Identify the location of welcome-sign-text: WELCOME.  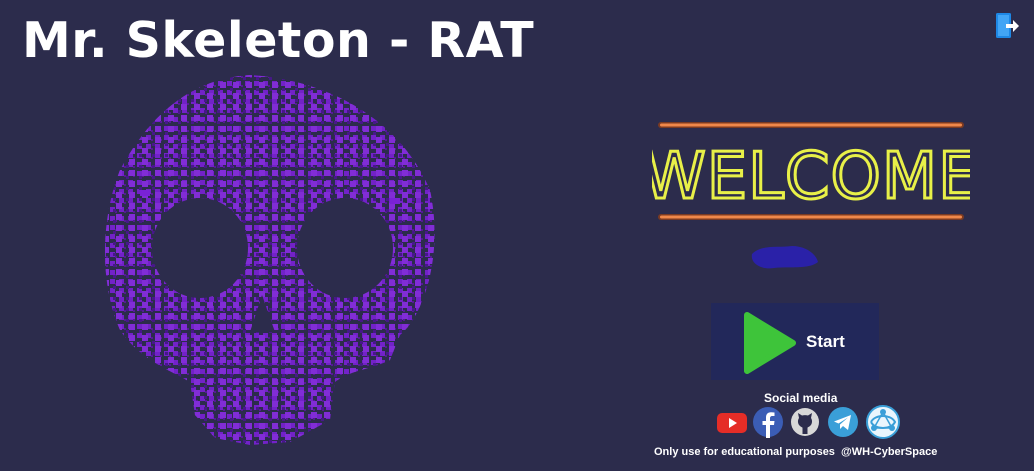
(811, 177).